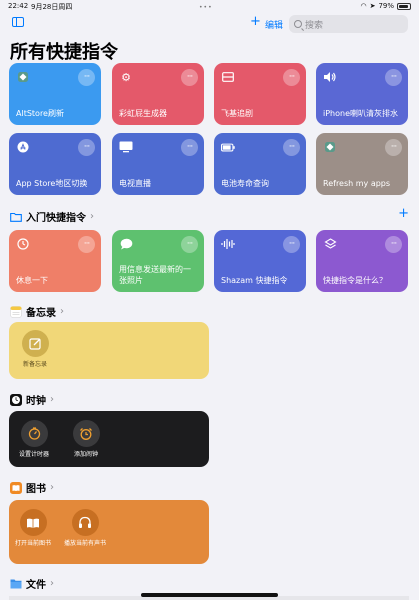  Describe the element at coordinates (260, 94) in the screenshot. I see `shortcut-card: ··· 飞基追剧` at that location.